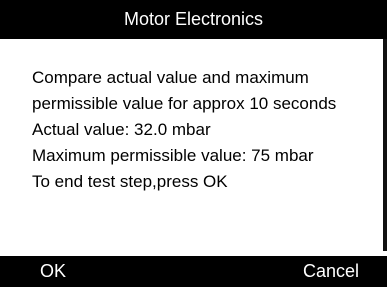  Describe the element at coordinates (130, 181) in the screenshot. I see `instruction-line: To end test step,press OK` at that location.